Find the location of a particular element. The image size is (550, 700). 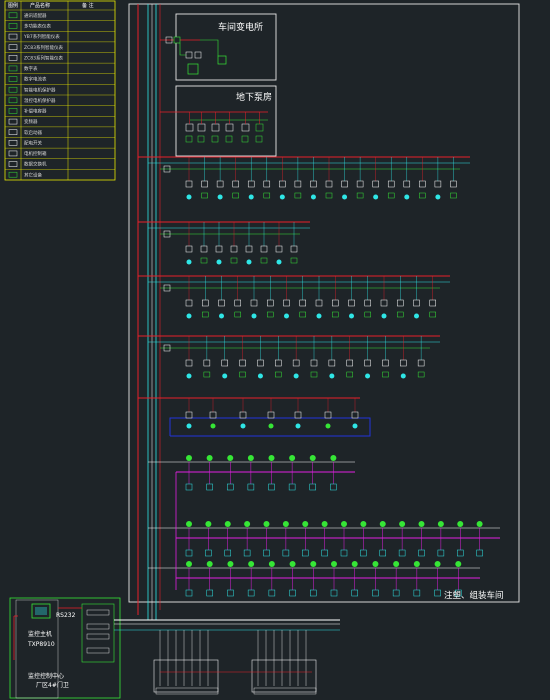

substation-area: 车间变电所 is located at coordinates (218, 47).